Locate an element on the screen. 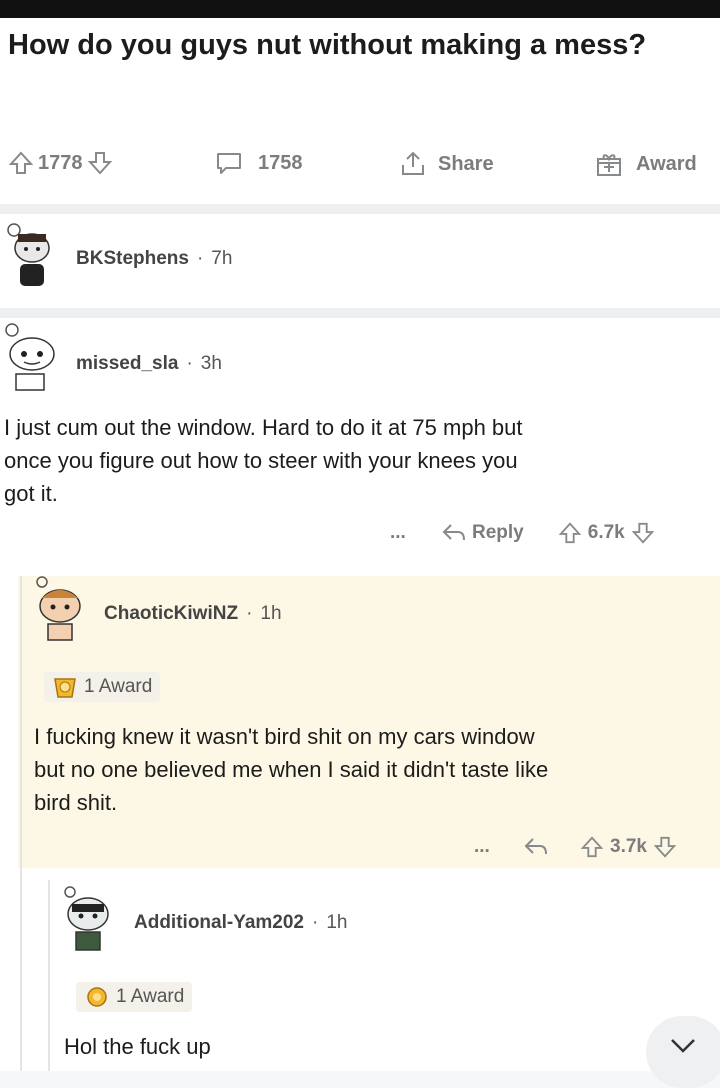 The width and height of the screenshot is (720, 1088). gift-icon is located at coordinates (609, 165).